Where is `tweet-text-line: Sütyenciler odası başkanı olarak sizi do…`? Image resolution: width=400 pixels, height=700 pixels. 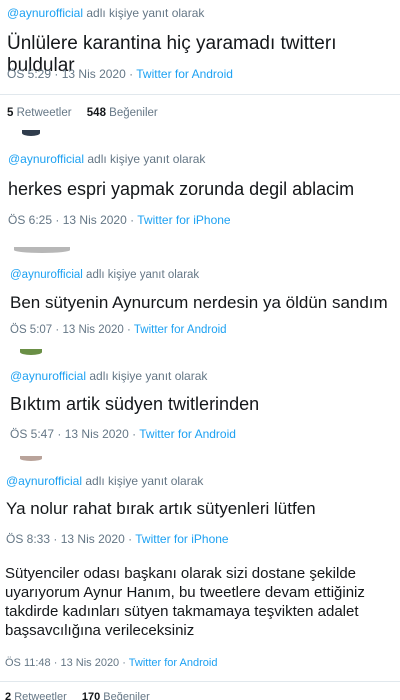 tweet-text-line: Sütyenciler odası başkanı olarak sizi do… is located at coordinates (181, 573).